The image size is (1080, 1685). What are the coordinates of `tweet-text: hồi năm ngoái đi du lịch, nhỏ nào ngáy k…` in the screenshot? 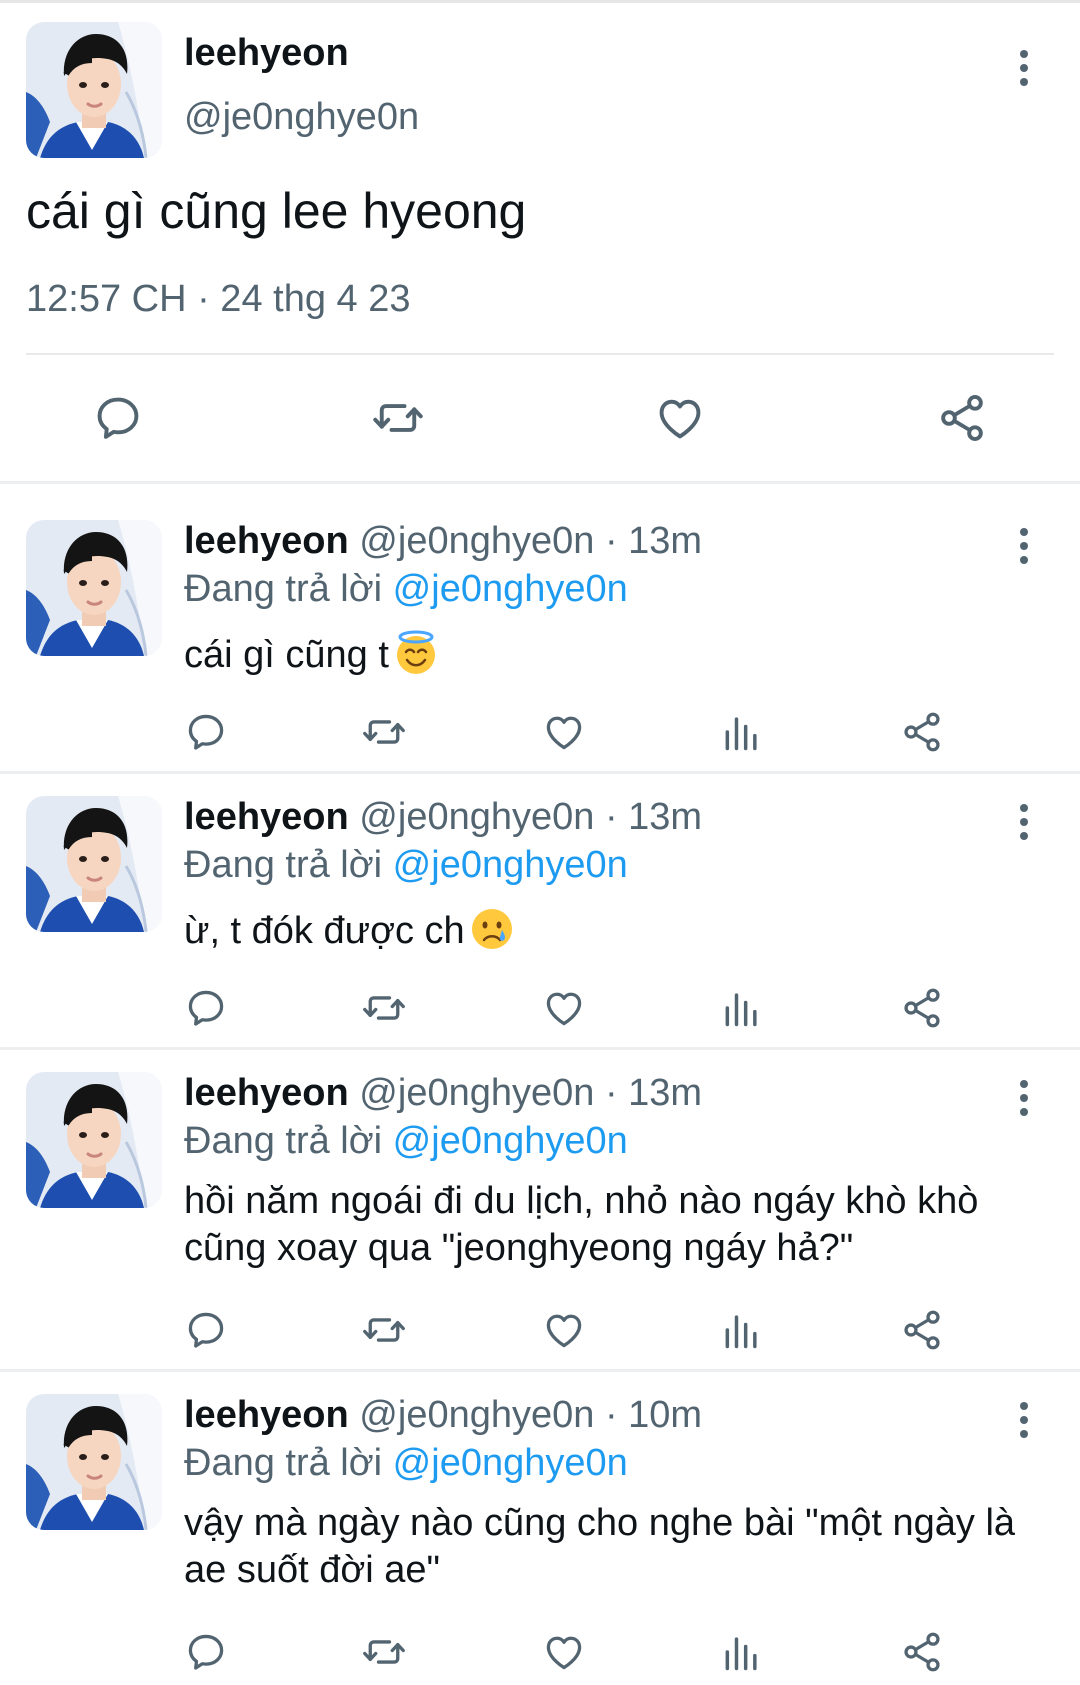 It's located at (581, 1224).